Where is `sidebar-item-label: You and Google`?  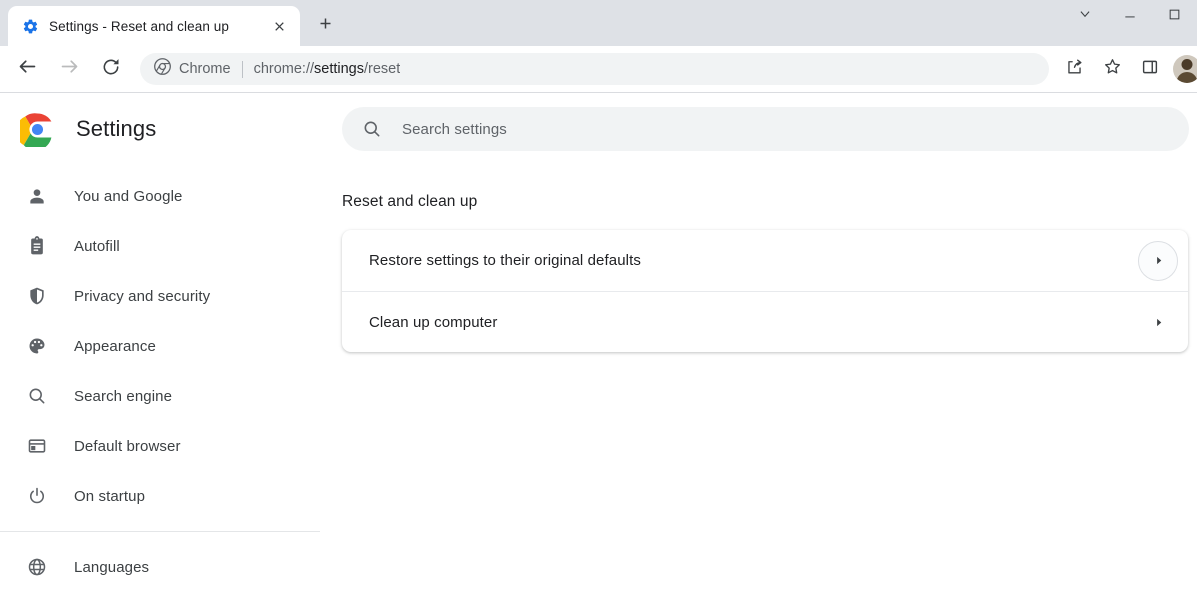
sidebar-item-label: You and Google is located at coordinates (128, 196).